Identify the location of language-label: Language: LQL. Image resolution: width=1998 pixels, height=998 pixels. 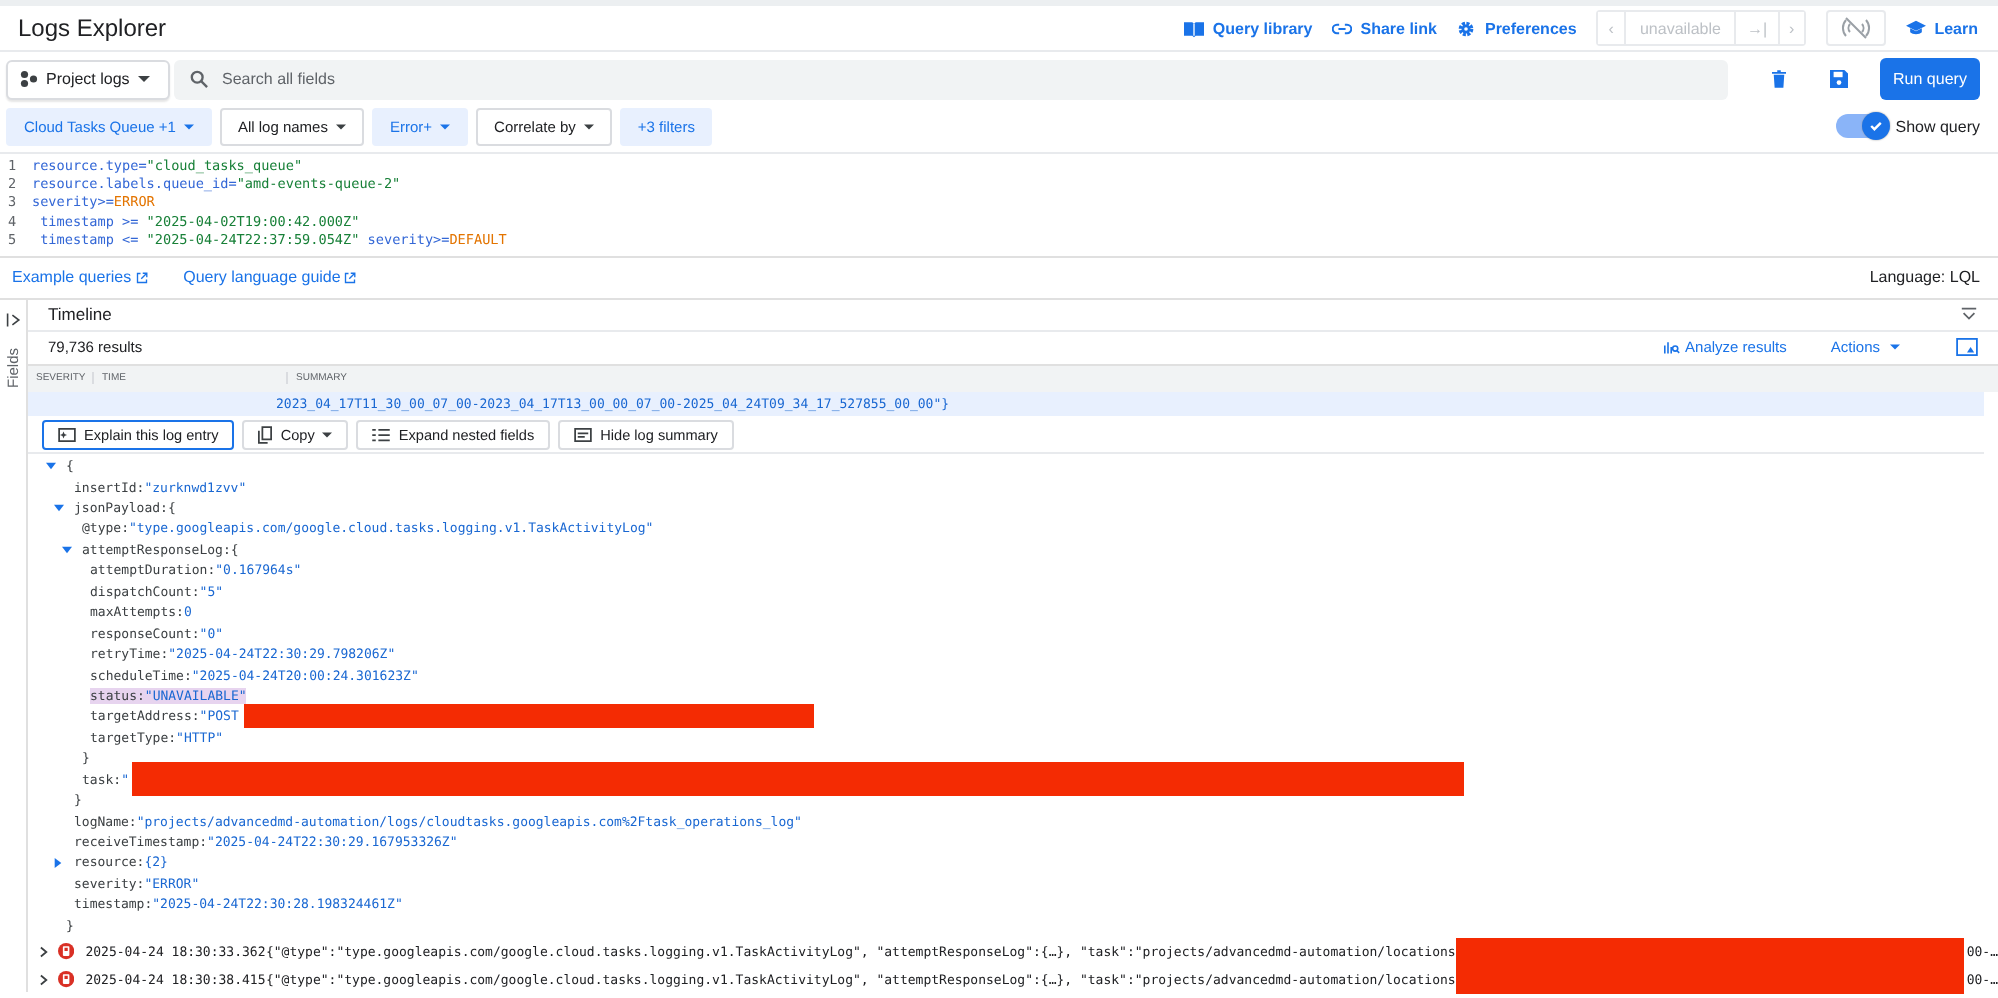
(1924, 277).